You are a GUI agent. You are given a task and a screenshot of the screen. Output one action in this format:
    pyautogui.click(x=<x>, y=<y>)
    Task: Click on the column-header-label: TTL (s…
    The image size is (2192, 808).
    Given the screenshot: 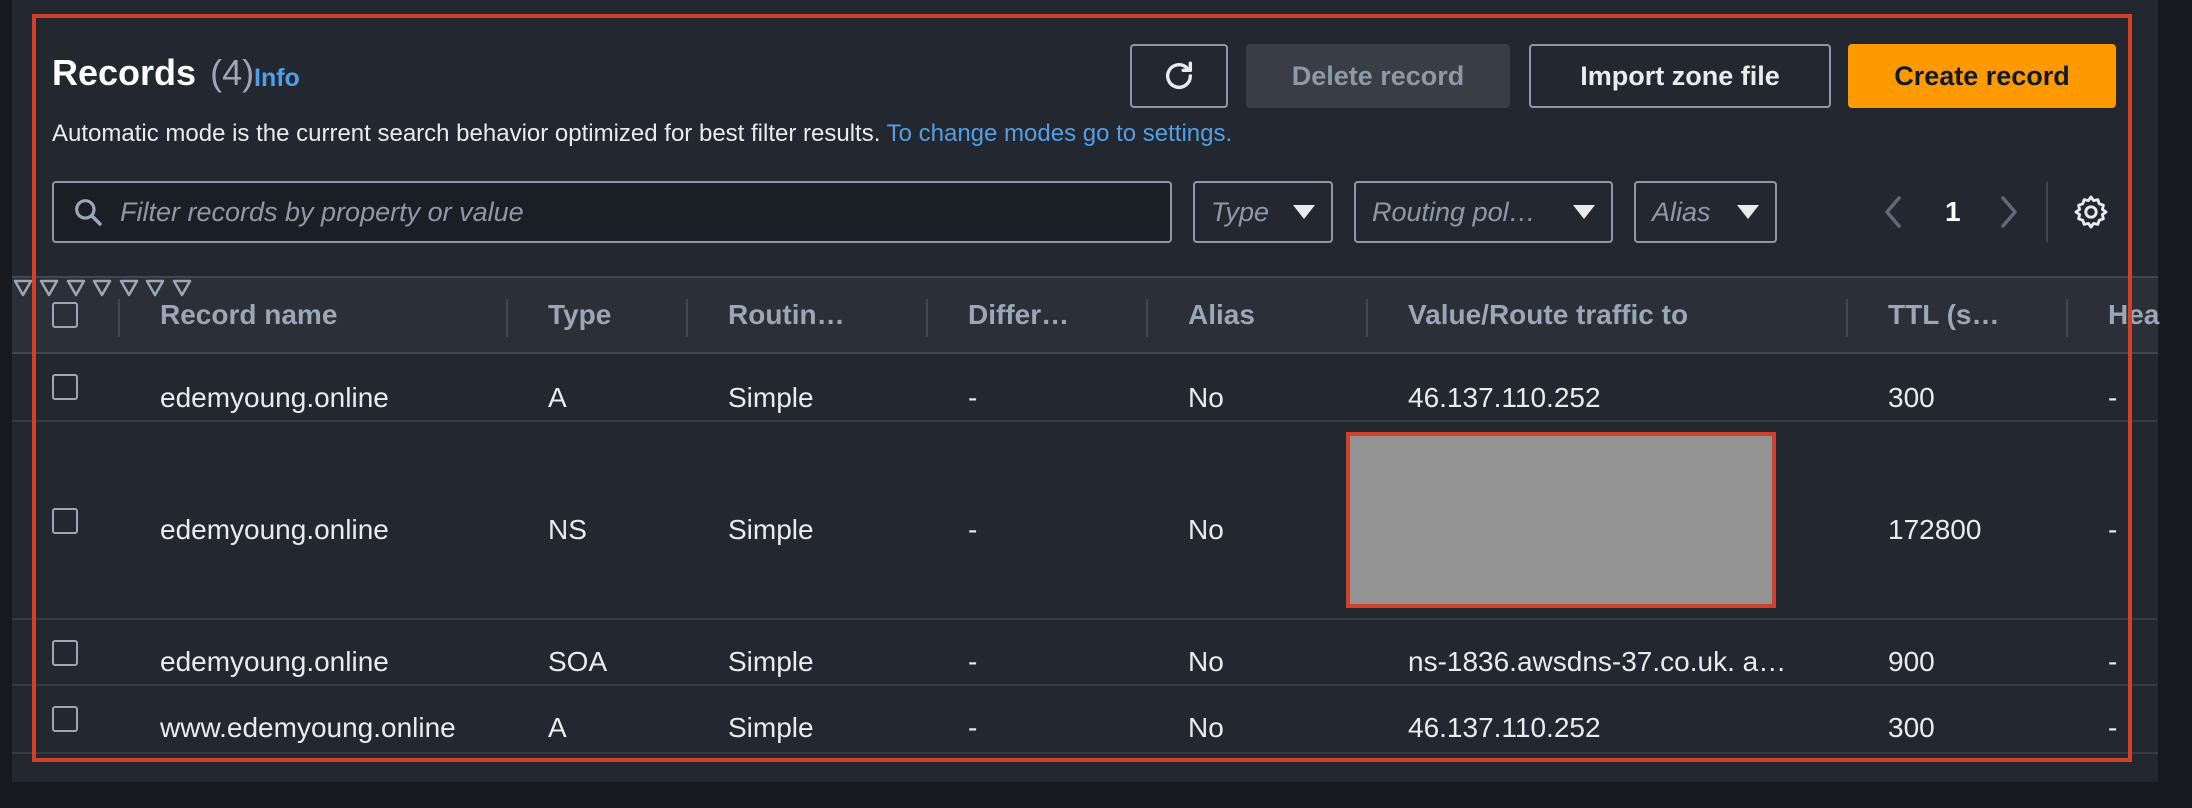 What is the action you would take?
    pyautogui.click(x=1944, y=314)
    